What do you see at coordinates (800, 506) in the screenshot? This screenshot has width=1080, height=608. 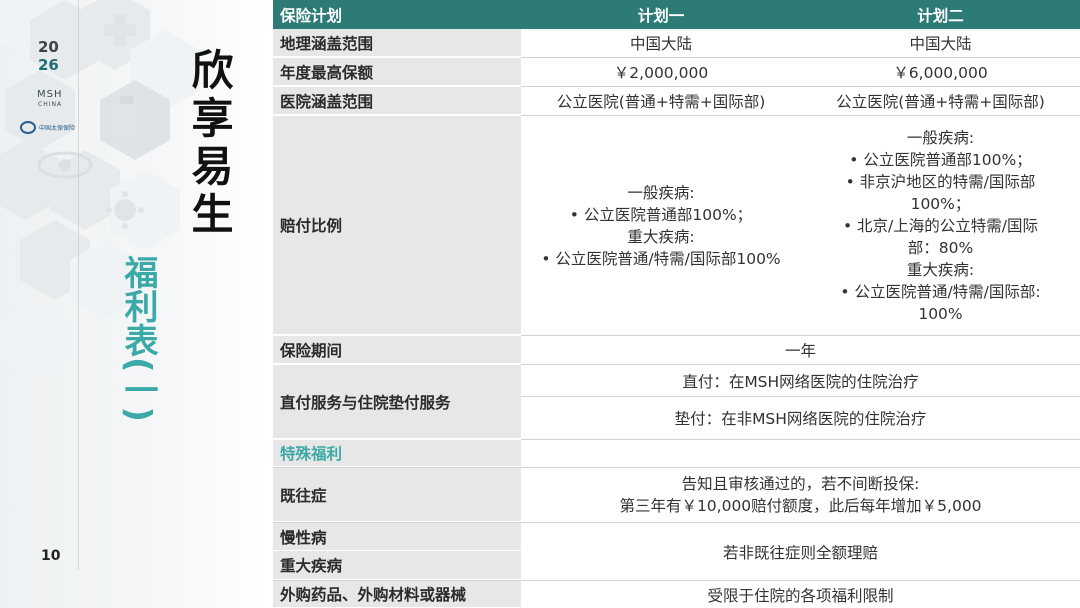 I see `preexisting-line-2: 第三年有￥10,000赔付额度，此后每年增加￥5,000` at bounding box center [800, 506].